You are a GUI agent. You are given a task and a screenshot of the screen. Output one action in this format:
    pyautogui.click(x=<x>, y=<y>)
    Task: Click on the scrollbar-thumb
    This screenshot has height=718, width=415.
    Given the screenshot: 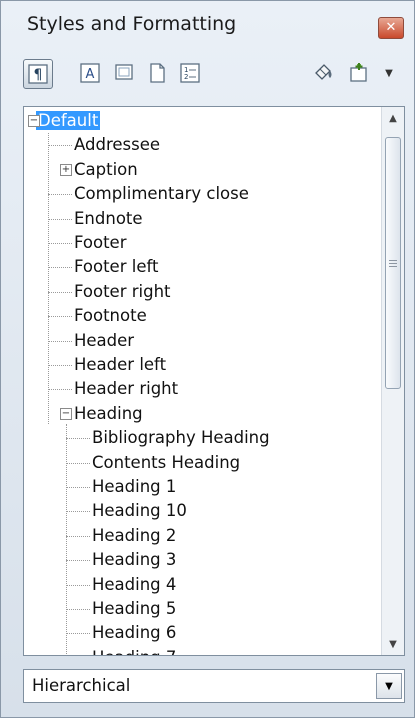 What is the action you would take?
    pyautogui.click(x=393, y=263)
    